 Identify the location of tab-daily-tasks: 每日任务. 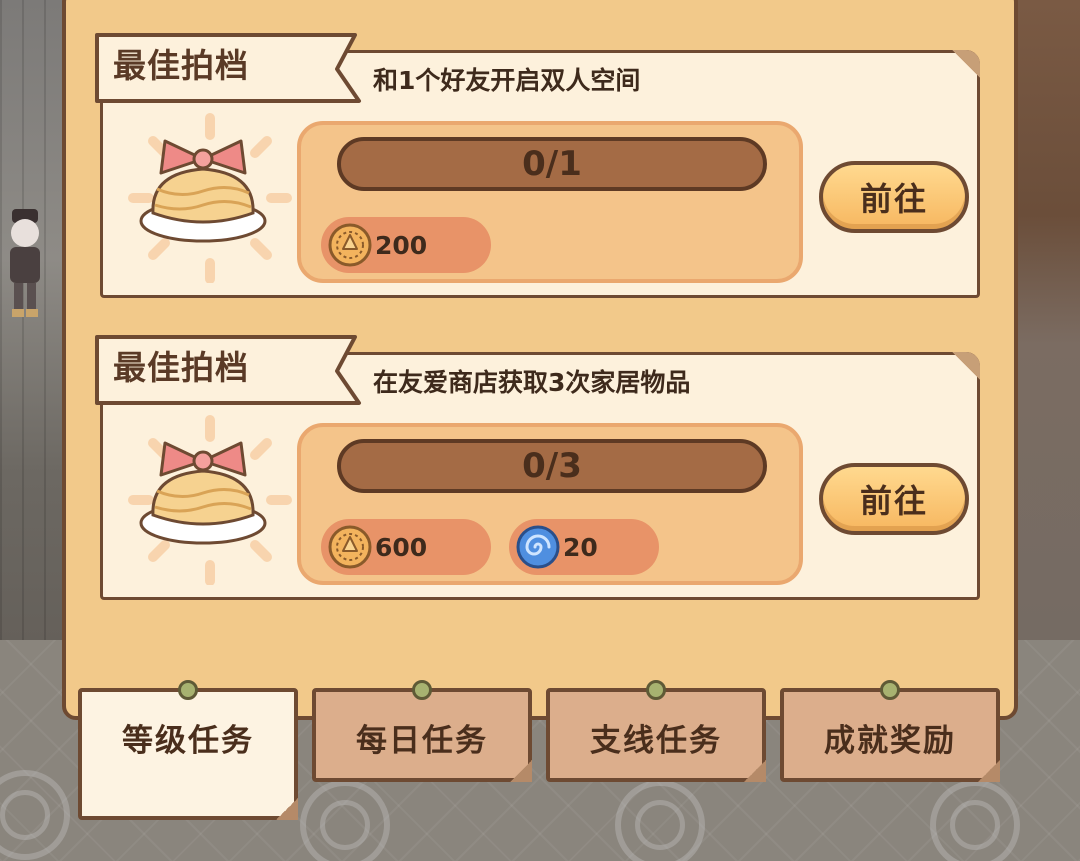
(422, 731).